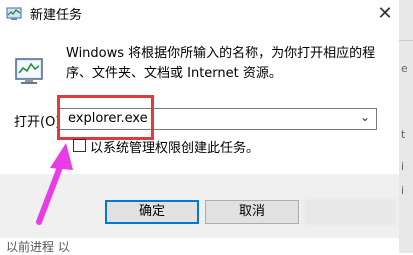  Describe the element at coordinates (365, 117) in the screenshot. I see `chevron-down-icon: ⌄` at that location.